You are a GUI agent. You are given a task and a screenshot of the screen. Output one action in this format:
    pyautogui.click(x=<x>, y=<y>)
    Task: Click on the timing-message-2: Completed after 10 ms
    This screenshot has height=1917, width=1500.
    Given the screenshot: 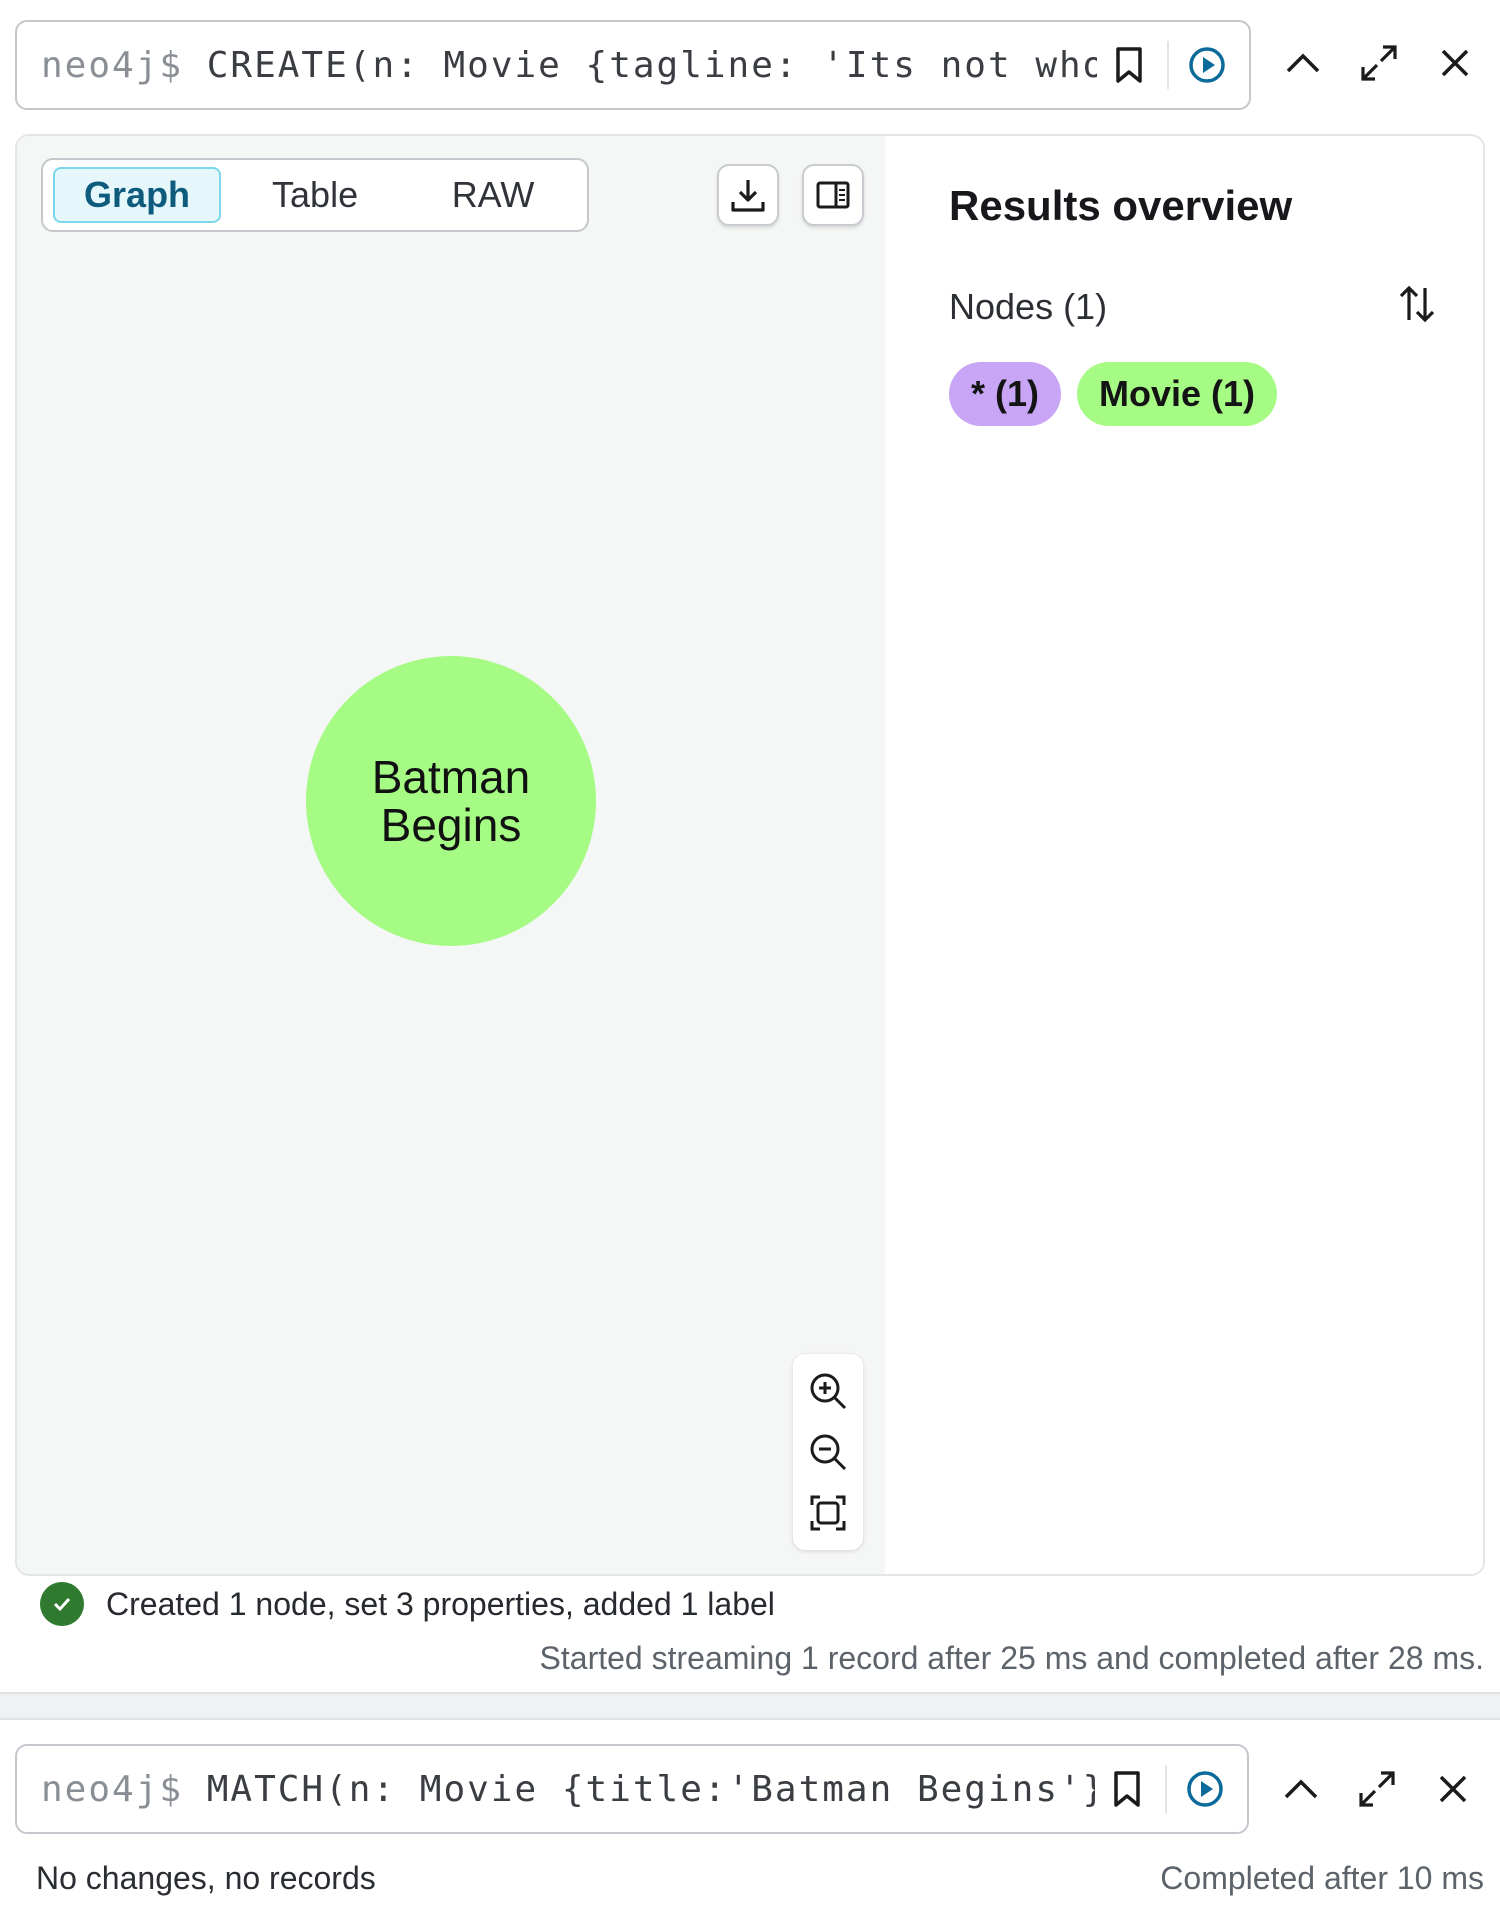 What is the action you would take?
    pyautogui.click(x=1322, y=1878)
    